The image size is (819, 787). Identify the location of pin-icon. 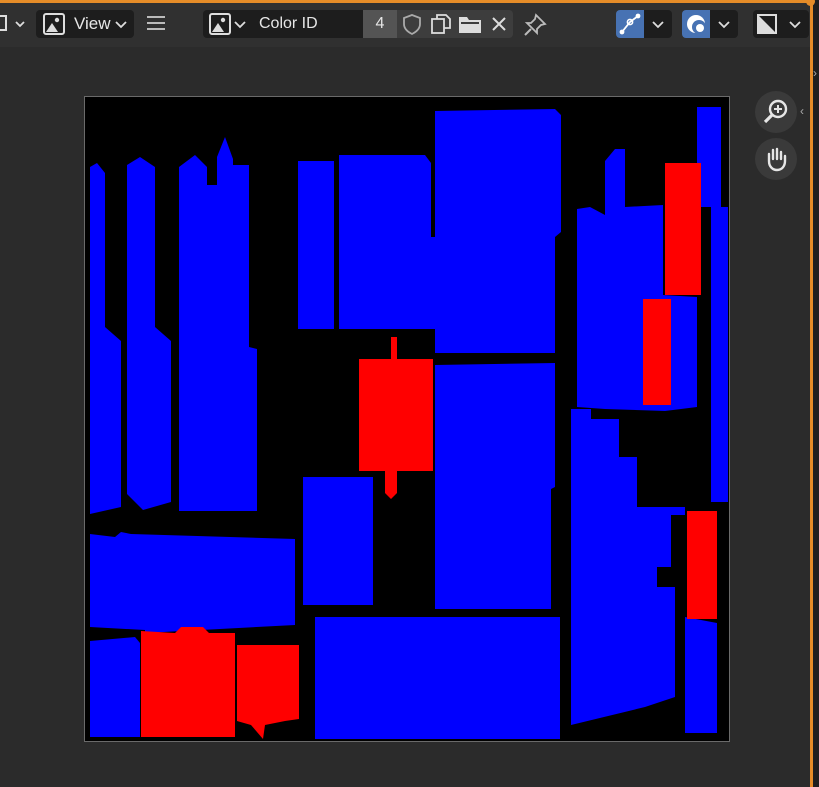
(535, 24).